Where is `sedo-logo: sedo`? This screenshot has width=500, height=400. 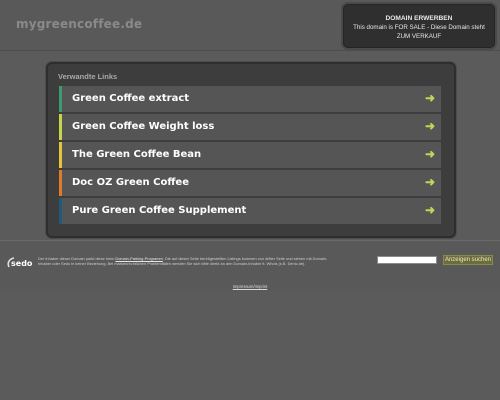 sedo-logo: sedo is located at coordinates (20, 262).